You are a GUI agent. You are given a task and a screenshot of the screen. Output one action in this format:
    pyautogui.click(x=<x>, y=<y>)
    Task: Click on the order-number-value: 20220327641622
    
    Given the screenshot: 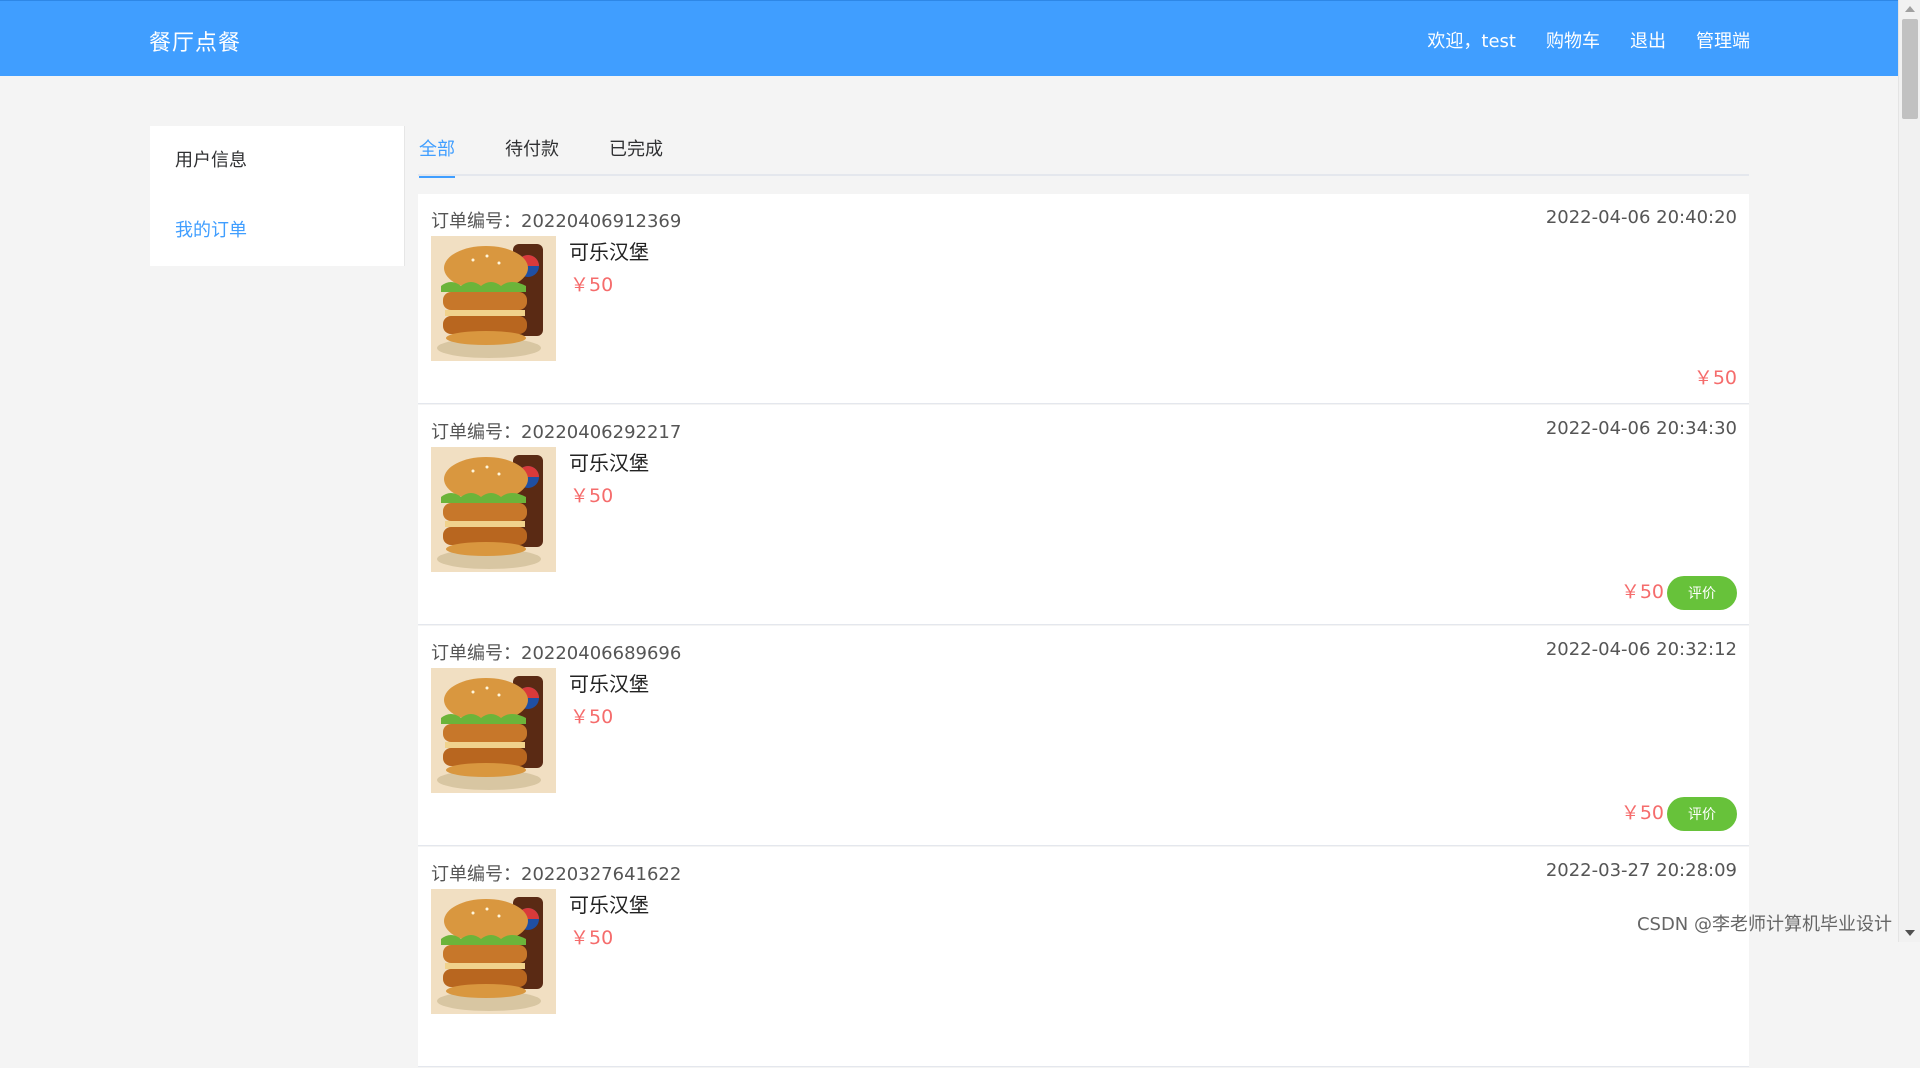 What is the action you would take?
    pyautogui.click(x=601, y=874)
    